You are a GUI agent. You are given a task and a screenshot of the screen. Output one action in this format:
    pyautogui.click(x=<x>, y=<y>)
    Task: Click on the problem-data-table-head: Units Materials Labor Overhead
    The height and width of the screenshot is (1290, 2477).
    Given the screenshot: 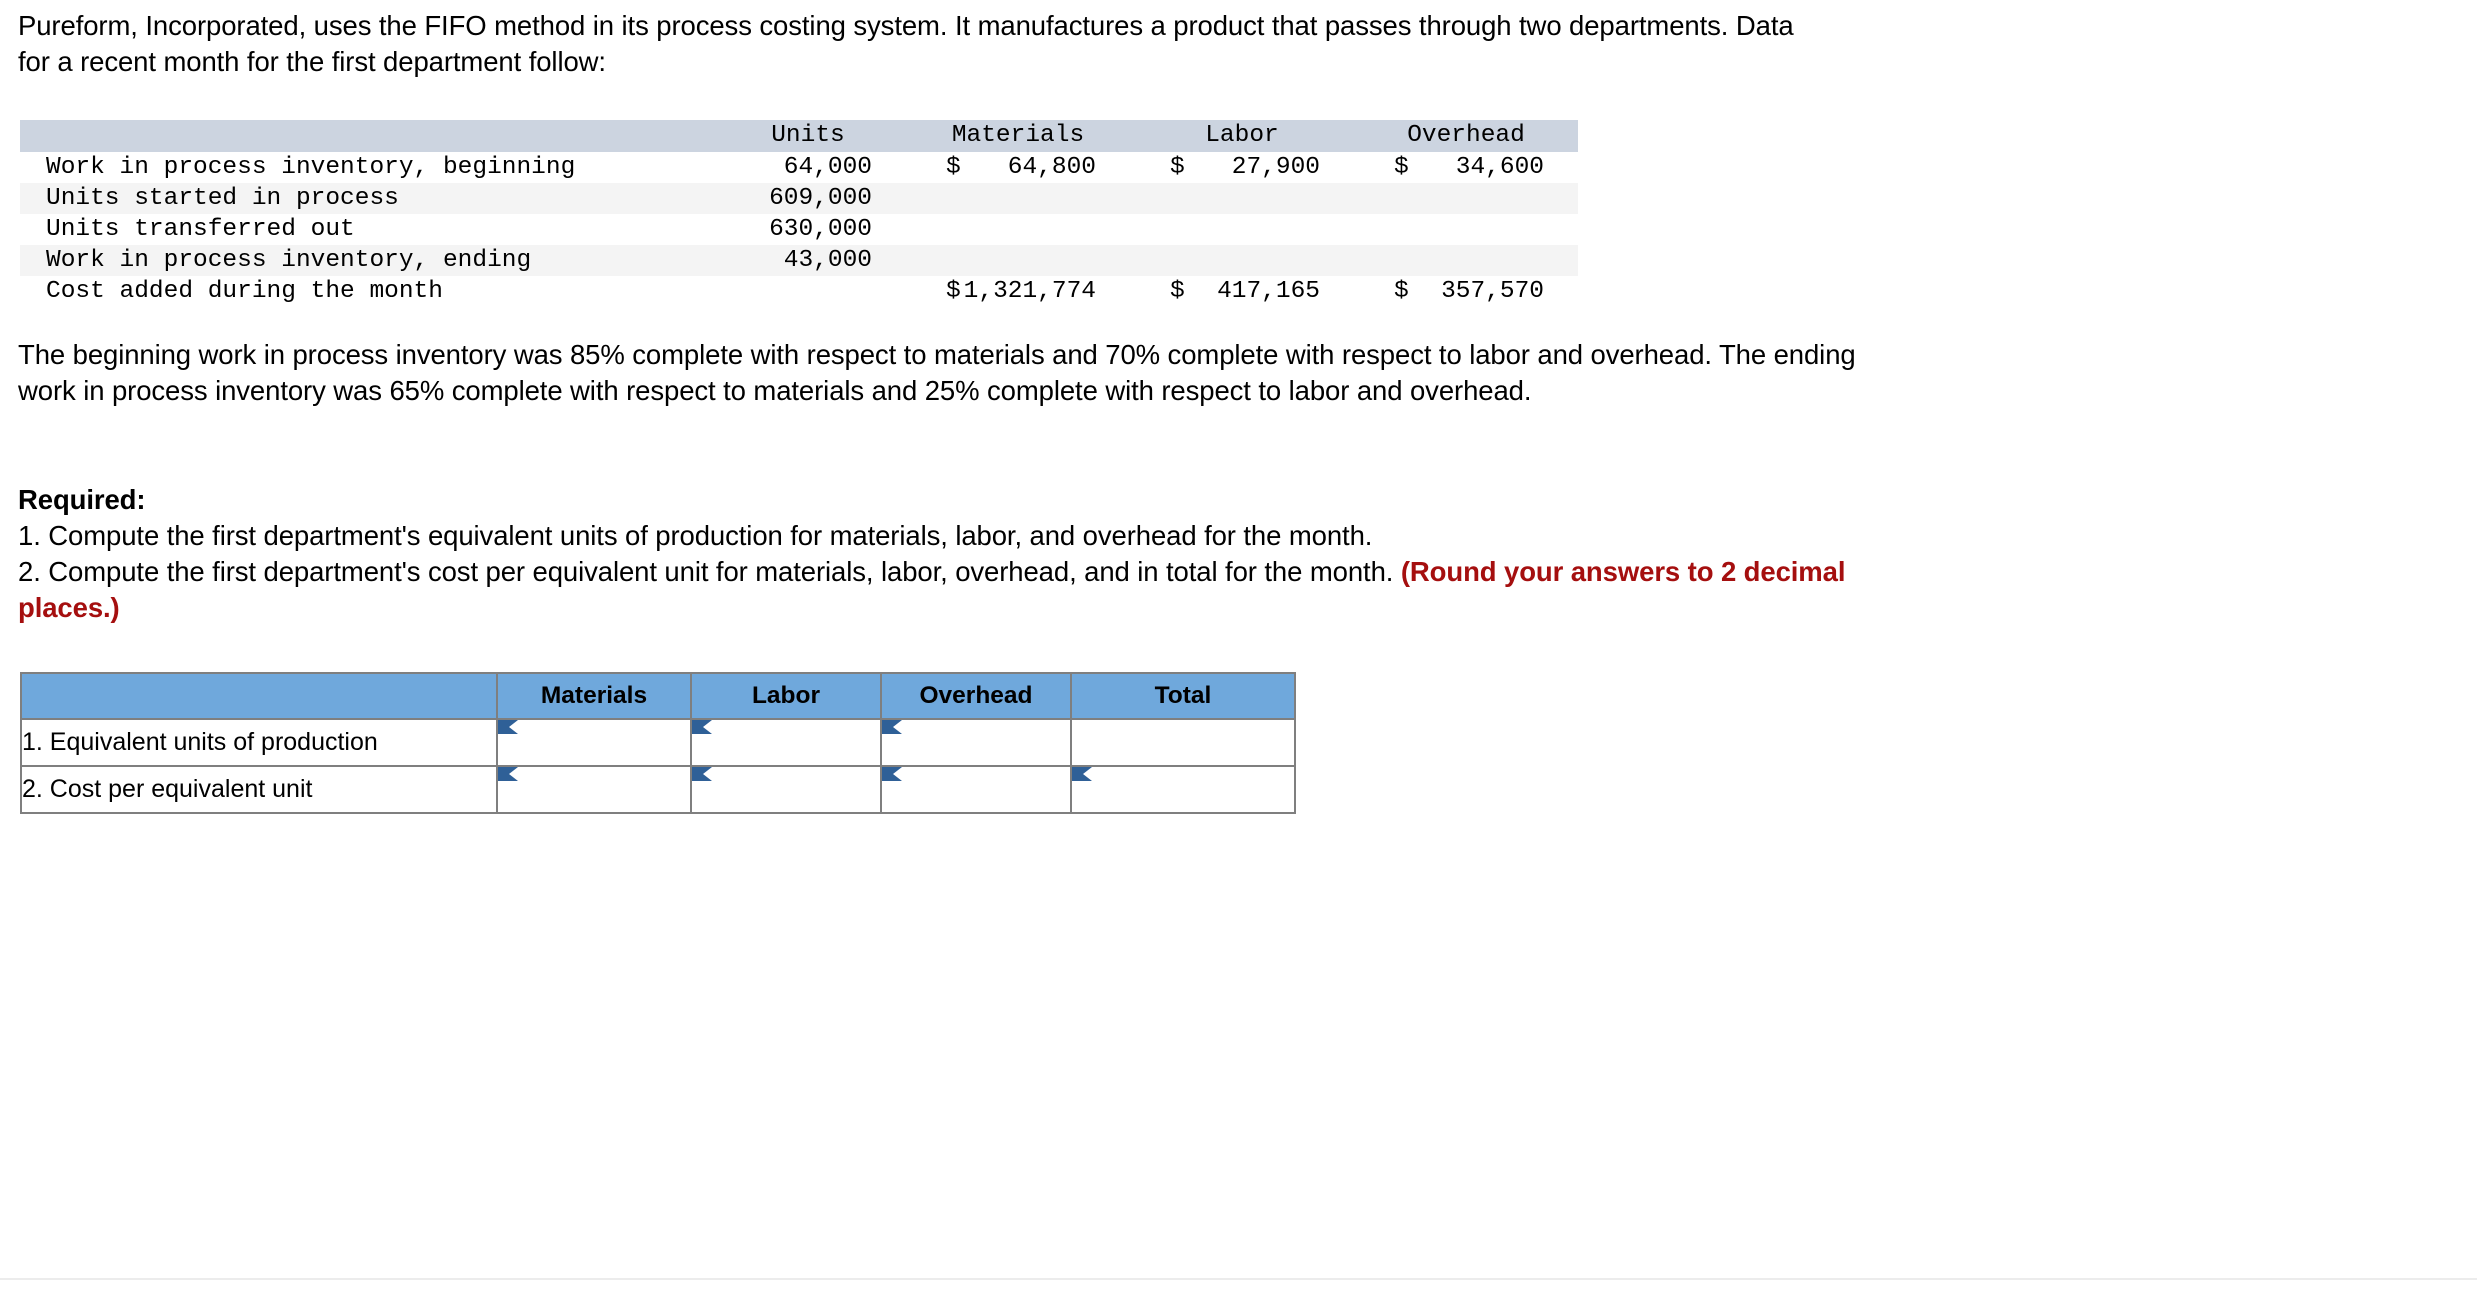 What is the action you would take?
    pyautogui.click(x=799, y=136)
    